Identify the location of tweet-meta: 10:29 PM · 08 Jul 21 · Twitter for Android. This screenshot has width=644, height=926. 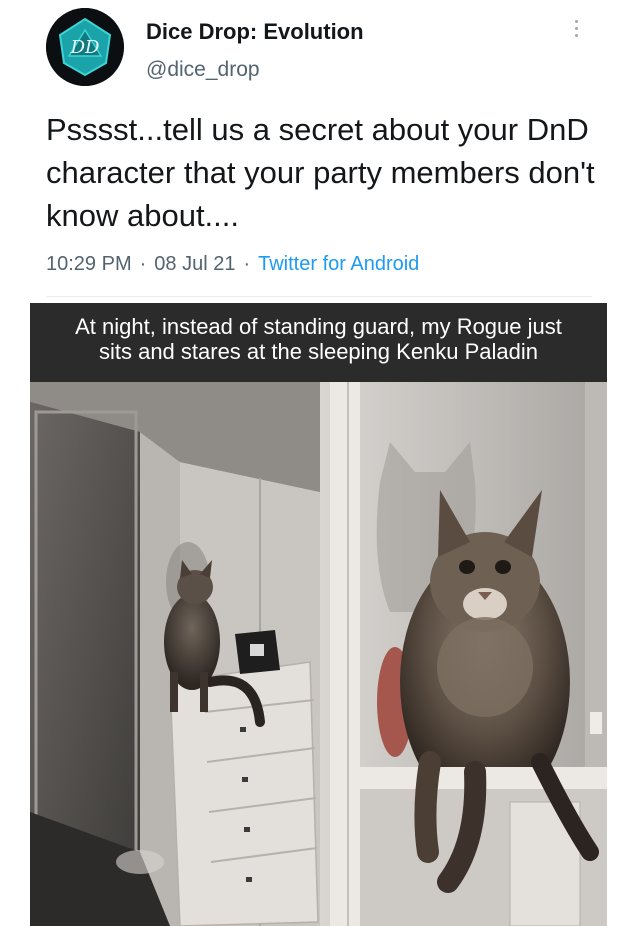
(232, 264).